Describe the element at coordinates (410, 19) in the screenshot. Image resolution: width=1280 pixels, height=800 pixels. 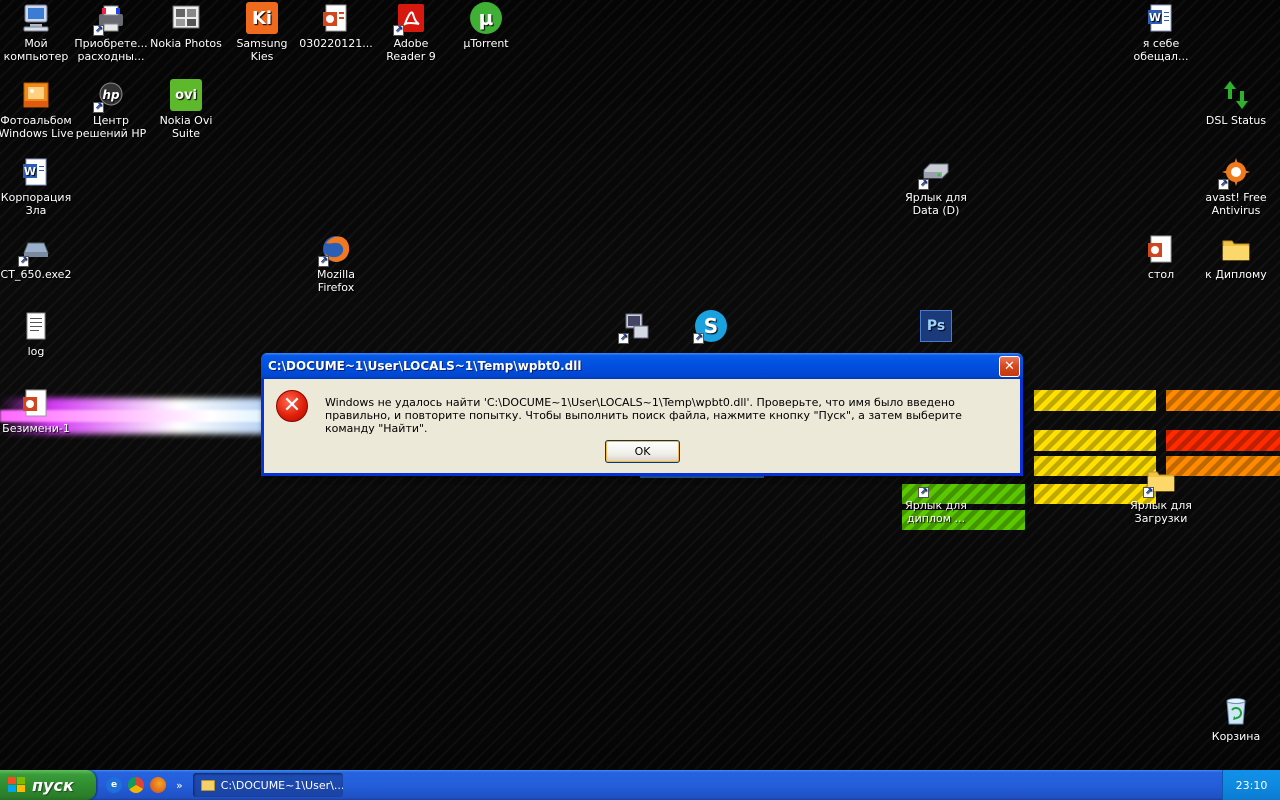
I see `adobe-reader-icon: ↗` at that location.